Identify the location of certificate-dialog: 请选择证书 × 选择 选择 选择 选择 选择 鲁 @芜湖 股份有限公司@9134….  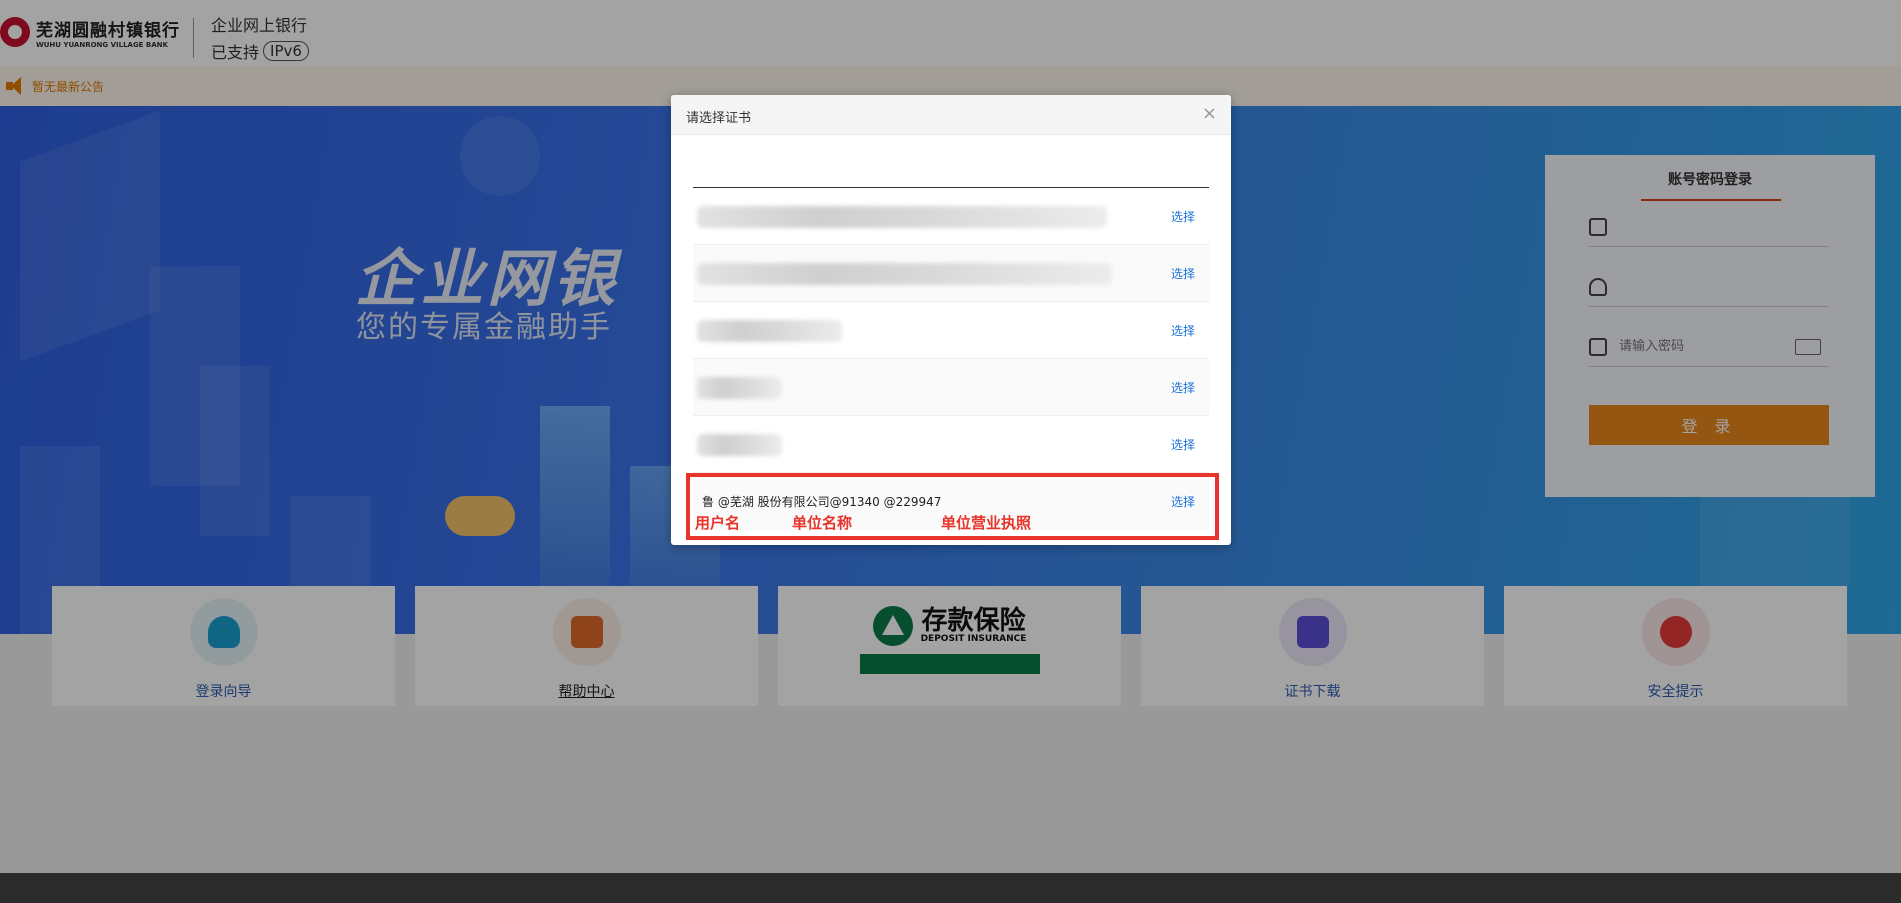
(951, 320).